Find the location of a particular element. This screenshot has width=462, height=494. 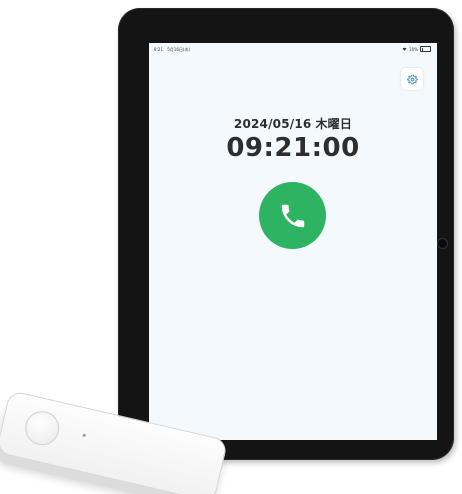

status-right: 10% is located at coordinates (416, 49).